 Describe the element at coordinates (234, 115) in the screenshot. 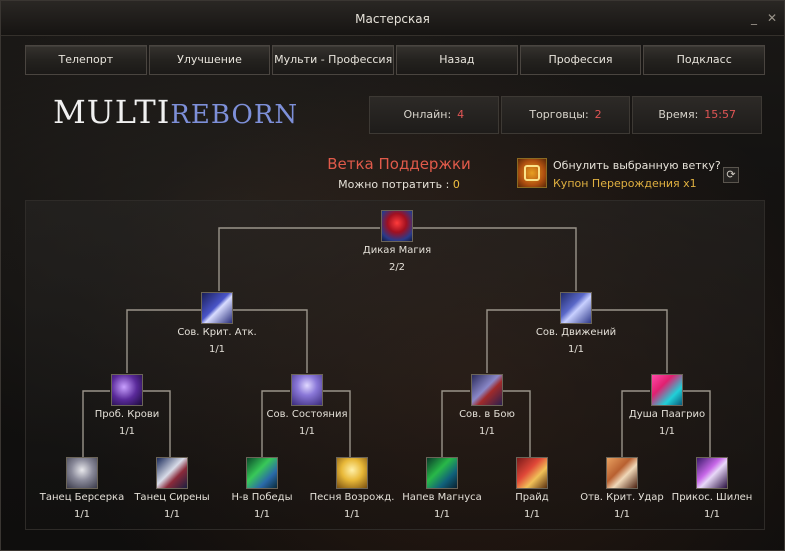

I see `logo-part2: REBORN` at that location.